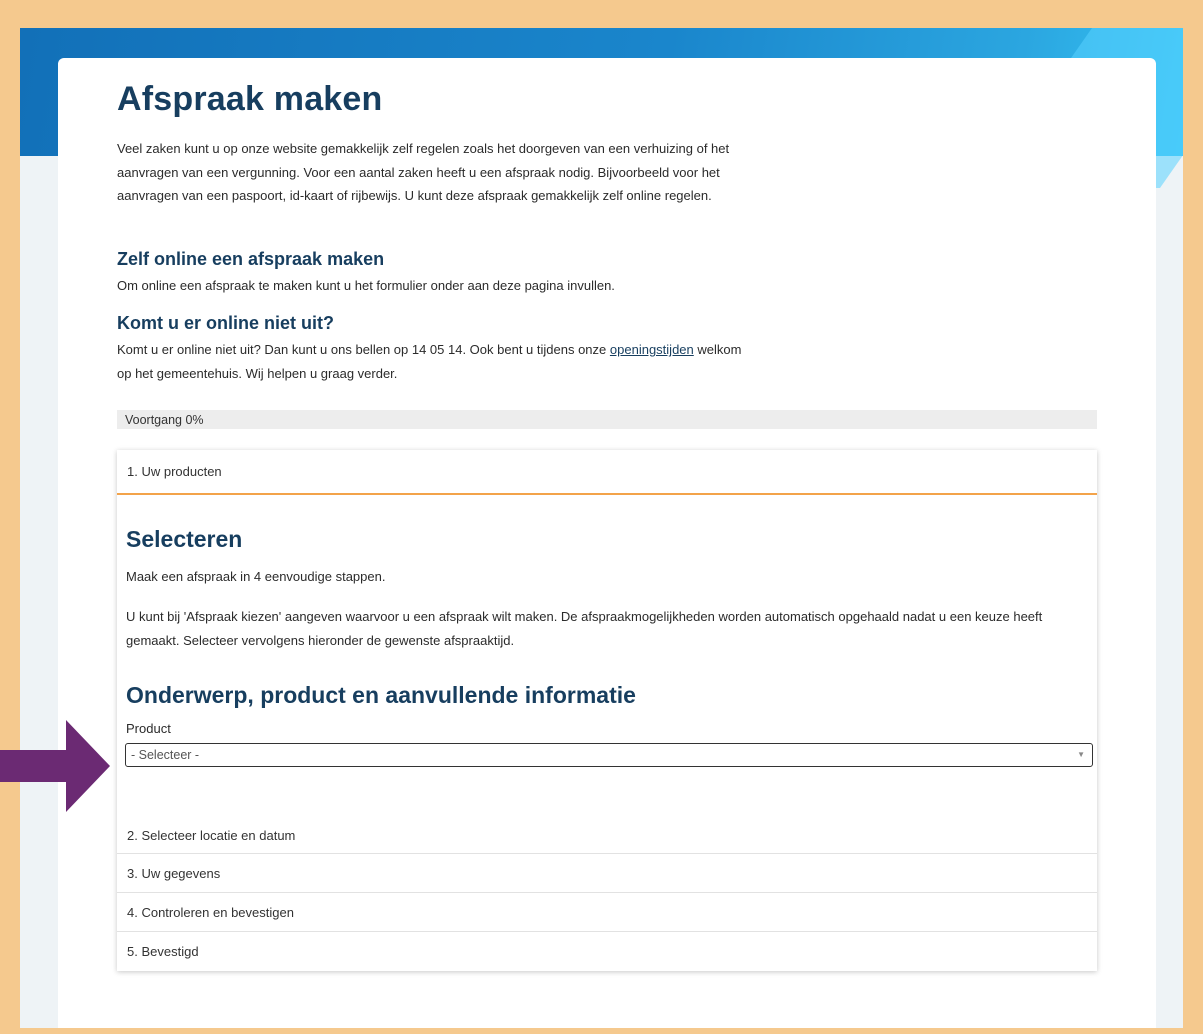 The height and width of the screenshot is (1034, 1203). I want to click on caret-down-icon: ▼, so click(1081, 754).